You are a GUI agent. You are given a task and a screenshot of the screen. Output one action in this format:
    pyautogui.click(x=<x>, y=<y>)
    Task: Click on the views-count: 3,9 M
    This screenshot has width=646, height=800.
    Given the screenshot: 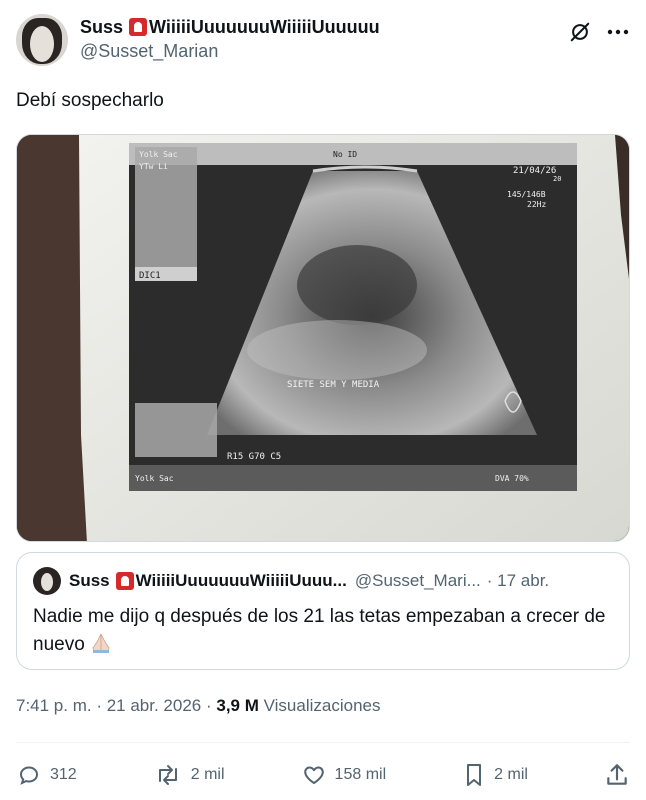 What is the action you would take?
    pyautogui.click(x=237, y=705)
    